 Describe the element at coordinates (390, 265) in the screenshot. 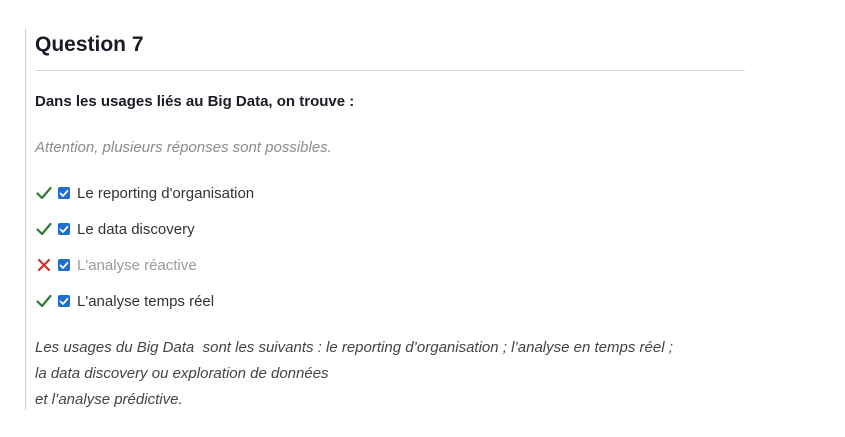

I see `answer-option-analyse-reactive: L'analyse réactive` at that location.